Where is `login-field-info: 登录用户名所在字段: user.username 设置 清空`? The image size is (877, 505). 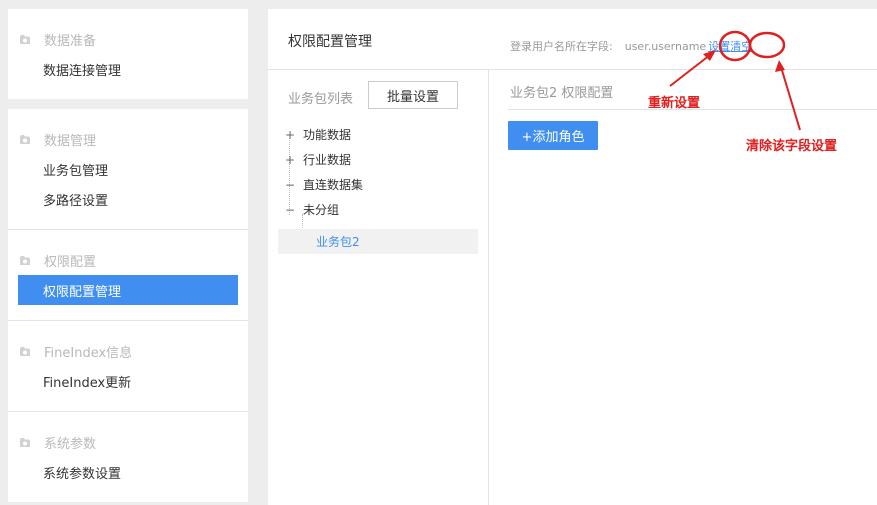 login-field-info: 登录用户名所在字段: user.username 设置 清空 is located at coordinates (631, 46).